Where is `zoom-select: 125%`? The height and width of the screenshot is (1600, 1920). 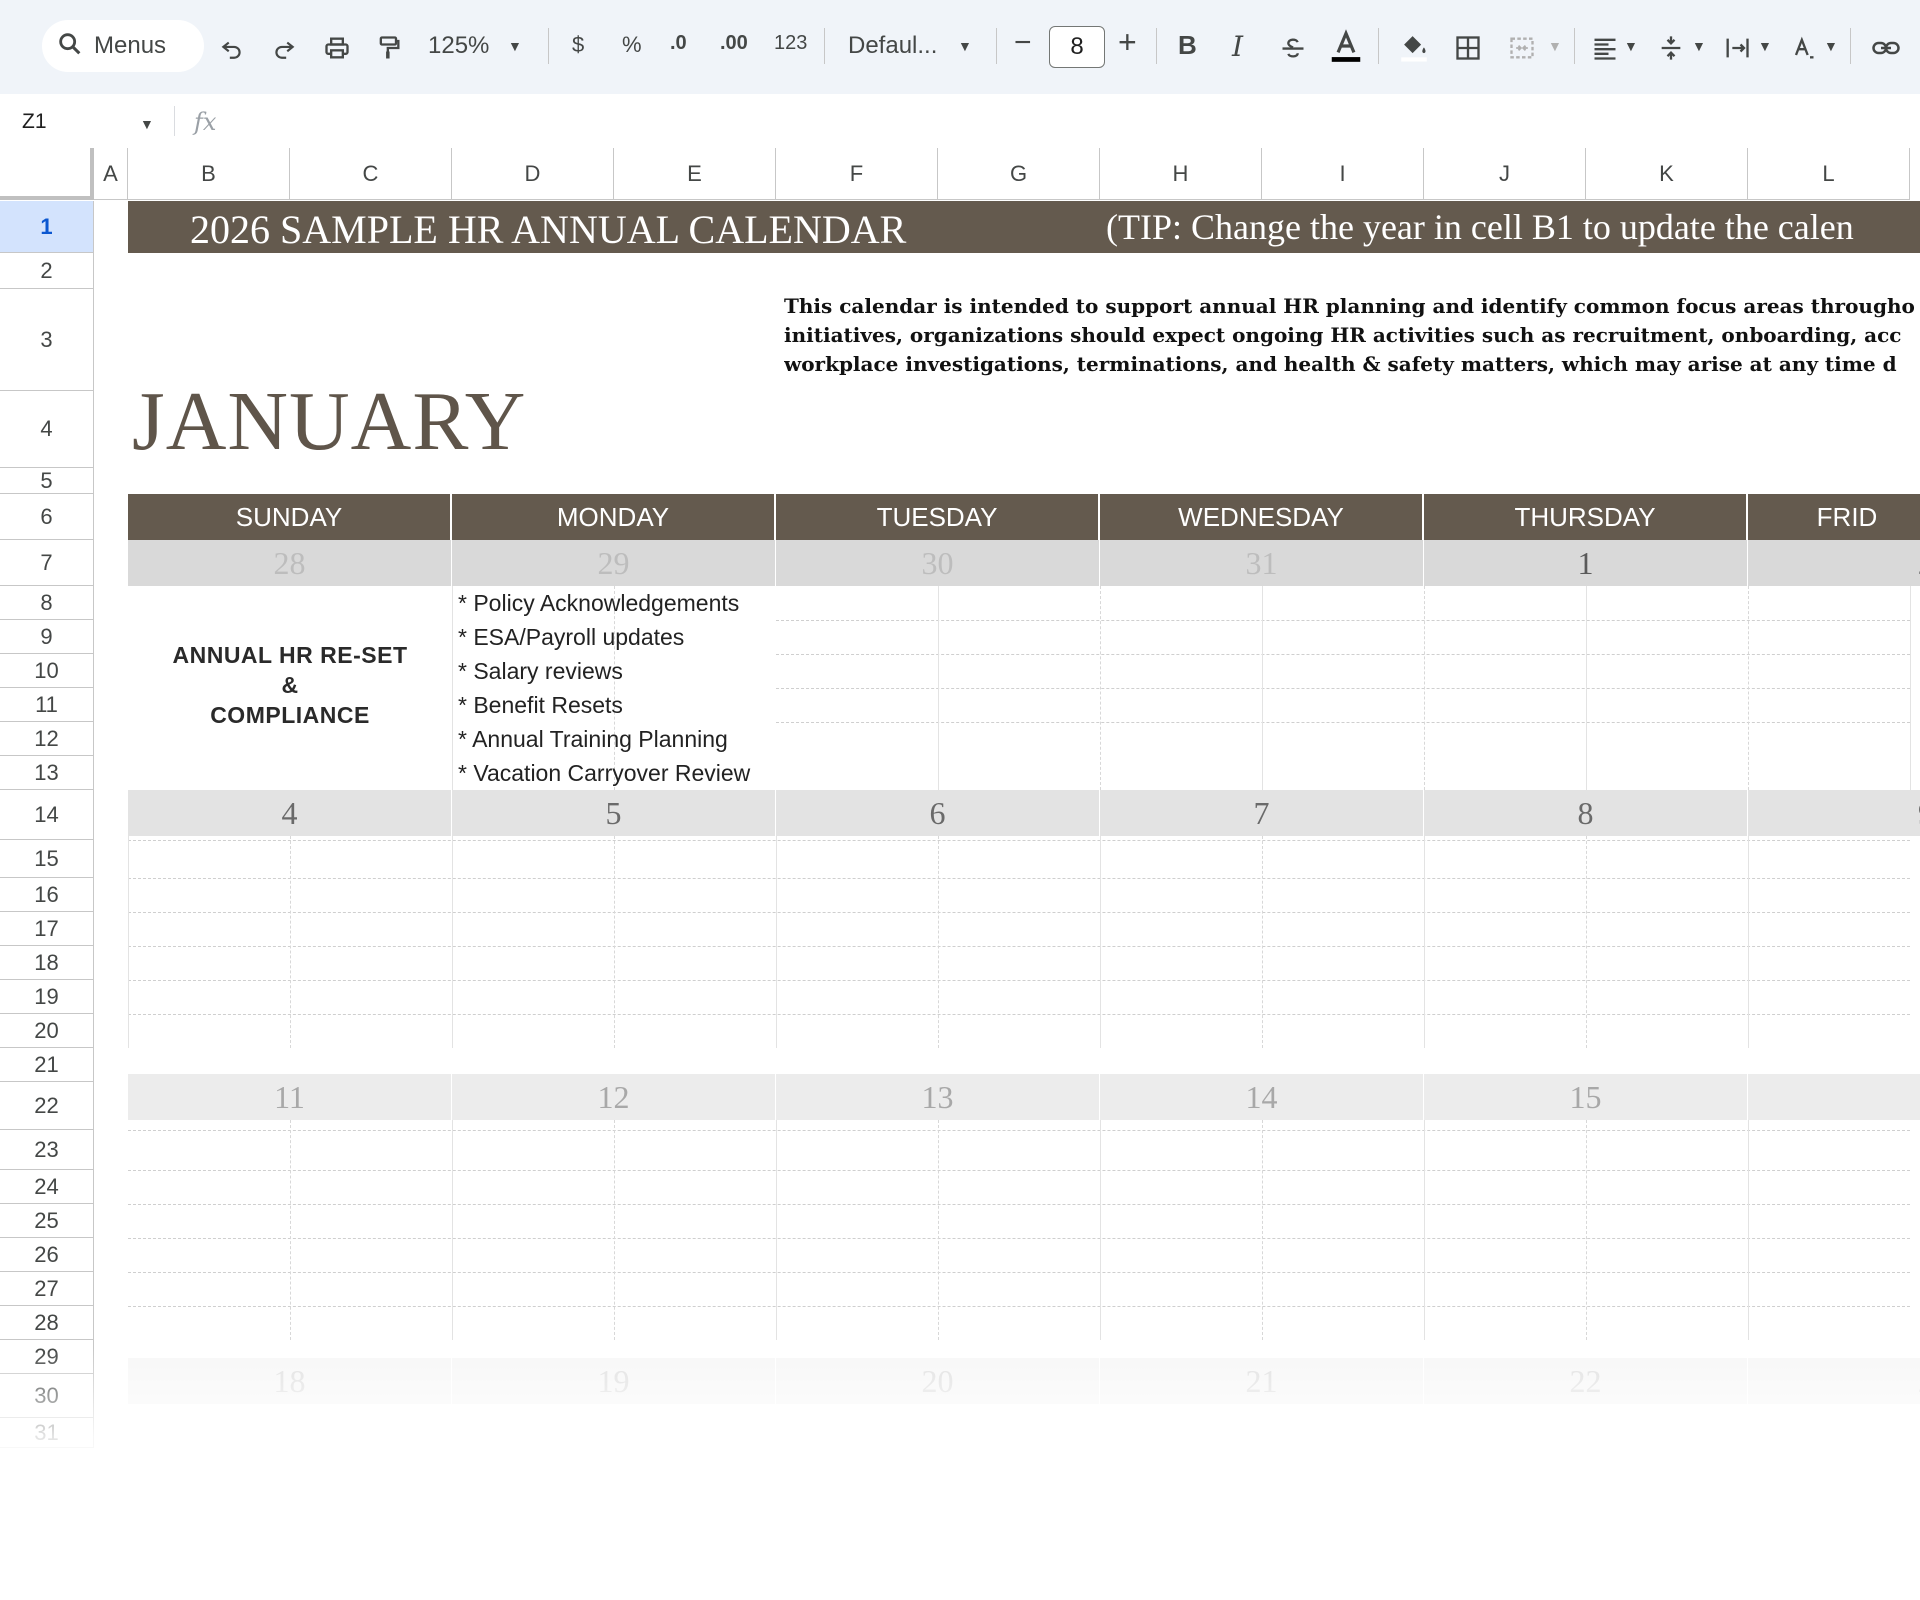
zoom-select: 125% is located at coordinates (458, 46).